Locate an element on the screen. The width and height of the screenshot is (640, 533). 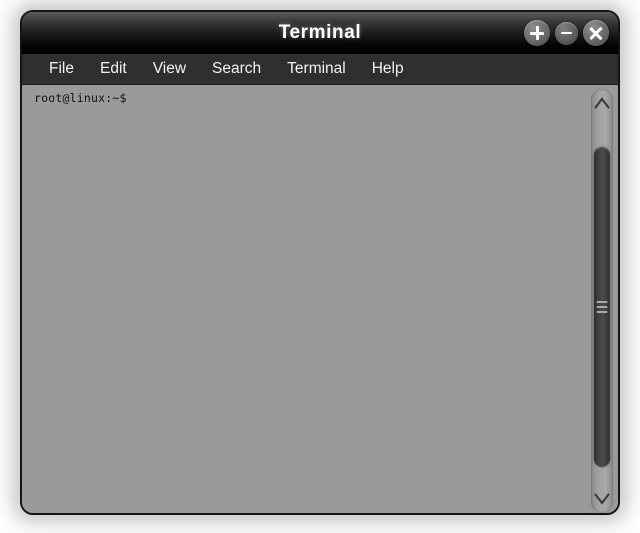
vertical-scrollbar is located at coordinates (603, 299).